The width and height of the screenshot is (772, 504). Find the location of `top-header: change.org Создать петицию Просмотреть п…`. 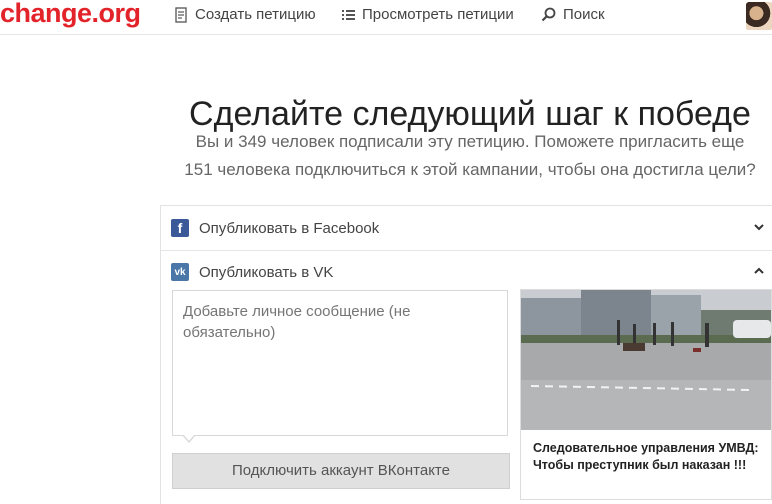

top-header: change.org Создать петицию Просмотреть п… is located at coordinates (386, 17).